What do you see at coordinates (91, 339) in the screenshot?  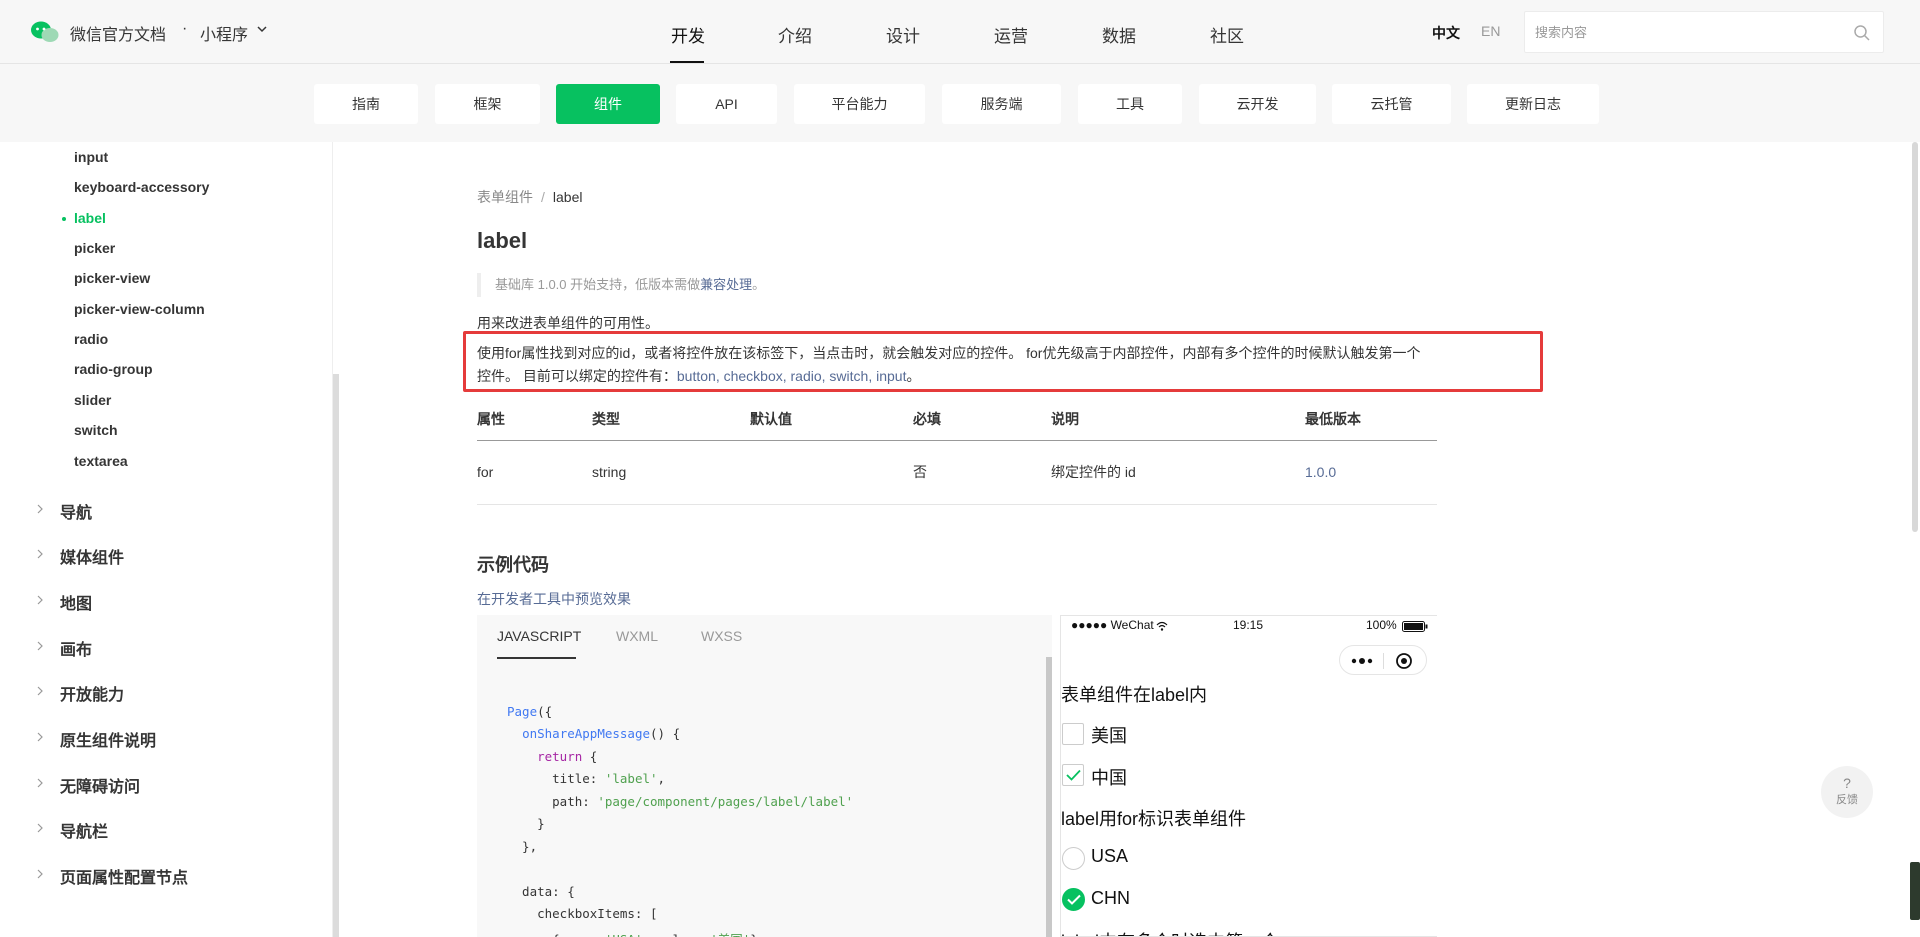 I see `sidebar-item-radio: radio` at bounding box center [91, 339].